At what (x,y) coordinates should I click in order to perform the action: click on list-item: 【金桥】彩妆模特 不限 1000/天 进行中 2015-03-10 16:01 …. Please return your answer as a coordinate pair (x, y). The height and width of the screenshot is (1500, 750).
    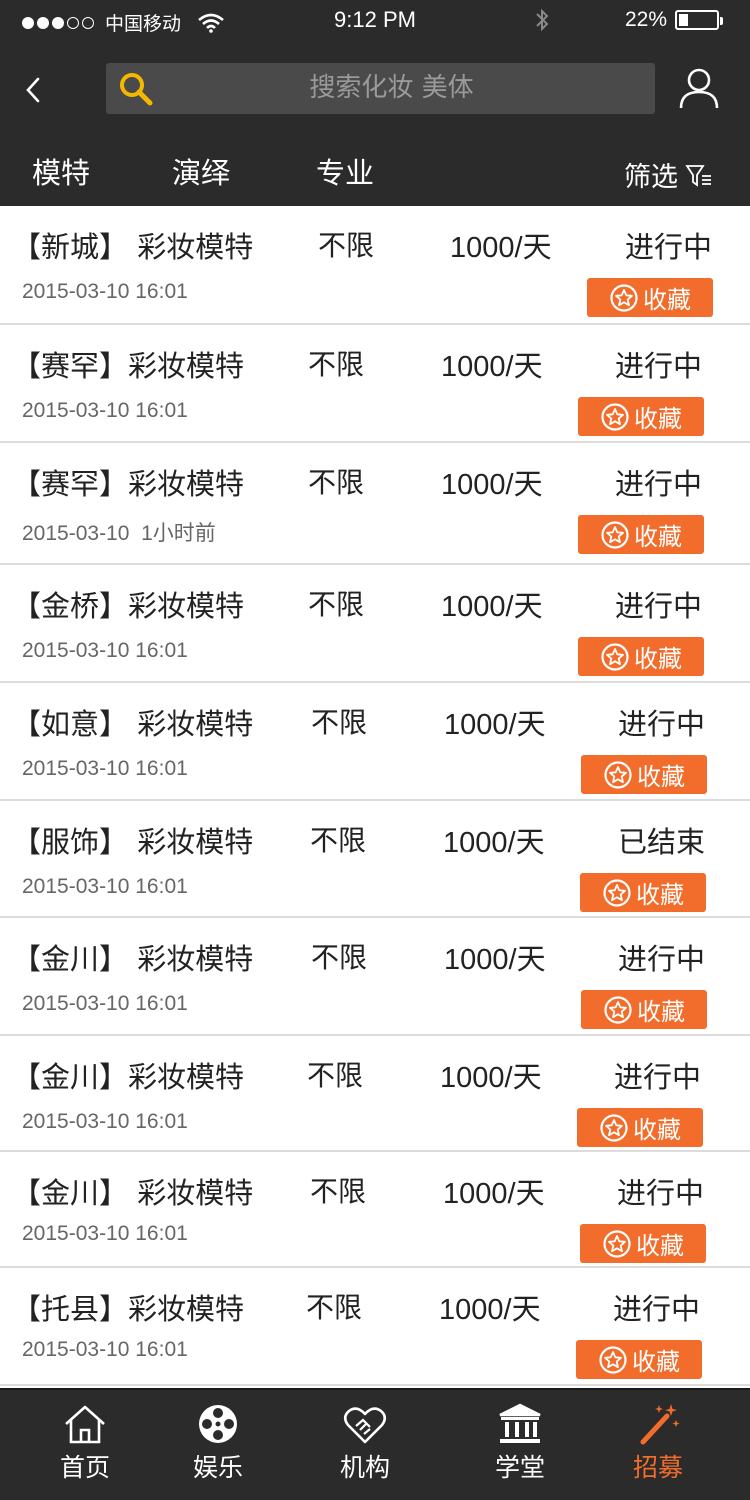
    Looking at the image, I should click on (375, 624).